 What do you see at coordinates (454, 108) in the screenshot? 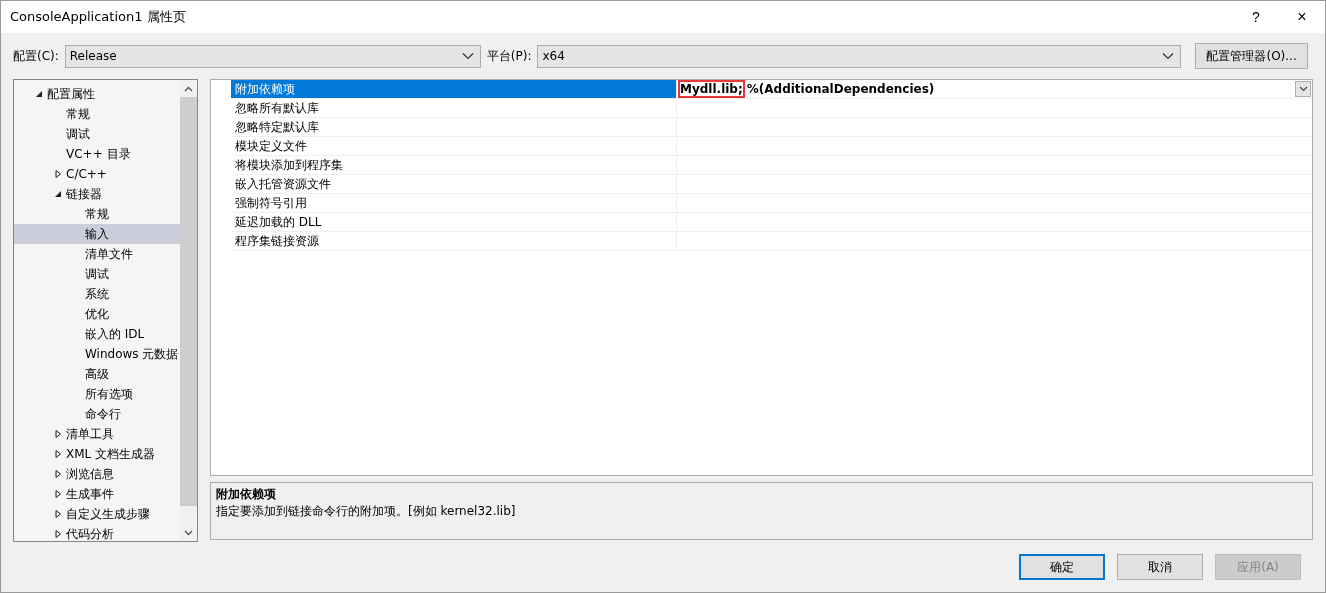
I see `property-name: 忽略所有默认库` at bounding box center [454, 108].